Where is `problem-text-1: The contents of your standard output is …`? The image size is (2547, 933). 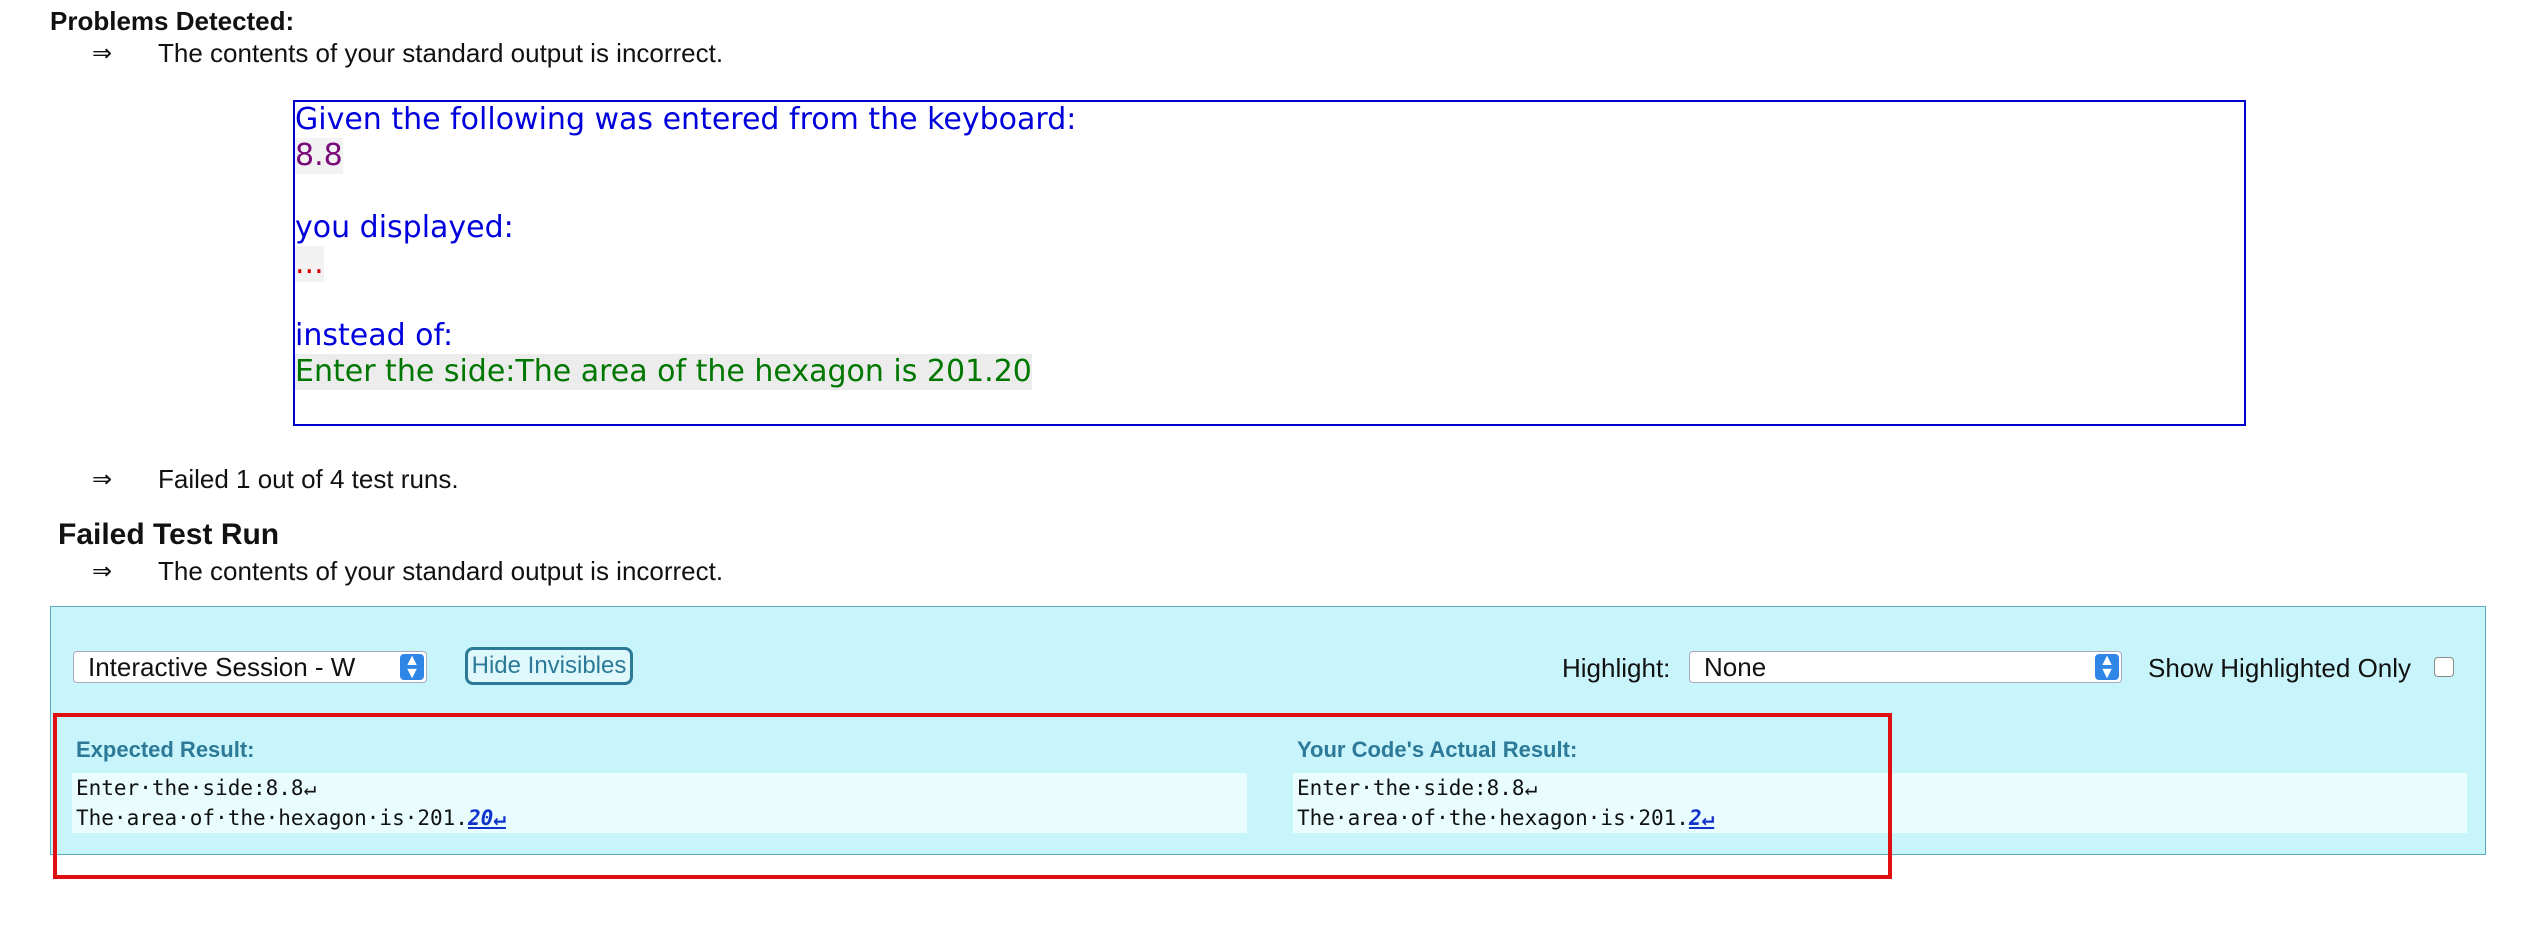
problem-text-1: The contents of your standard output is … is located at coordinates (441, 53).